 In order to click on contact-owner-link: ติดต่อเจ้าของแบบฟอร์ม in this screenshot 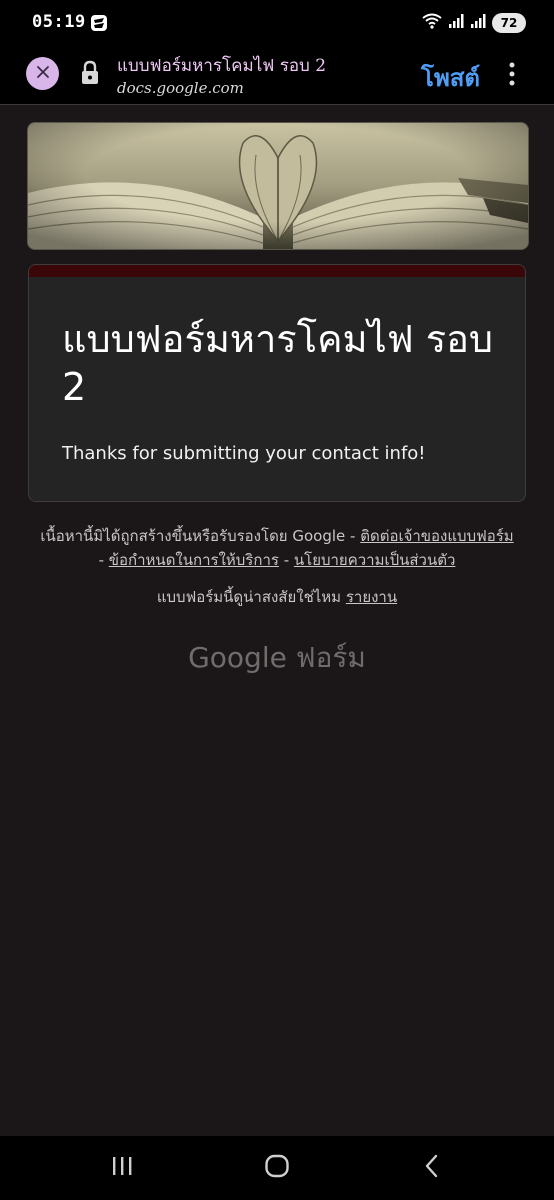, I will do `click(436, 536)`.